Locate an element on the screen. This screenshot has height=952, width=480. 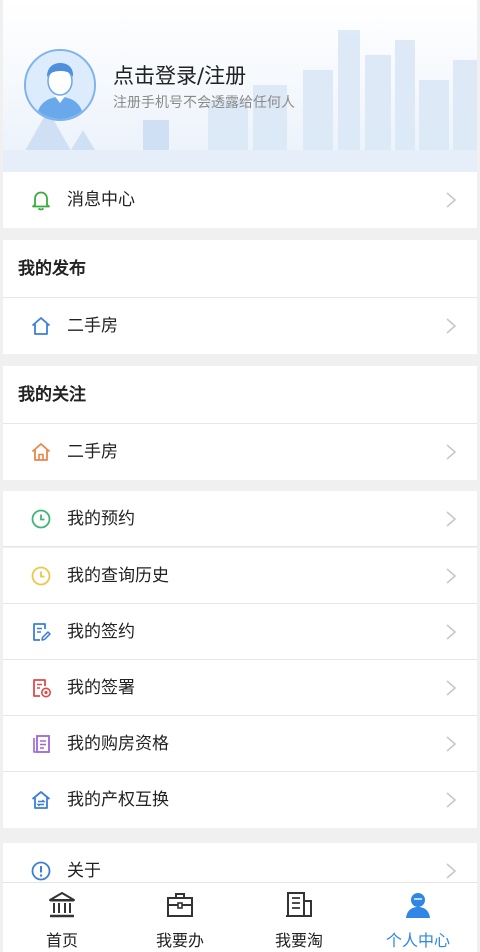
menu-item-signatures: 我的签署 is located at coordinates (240, 688).